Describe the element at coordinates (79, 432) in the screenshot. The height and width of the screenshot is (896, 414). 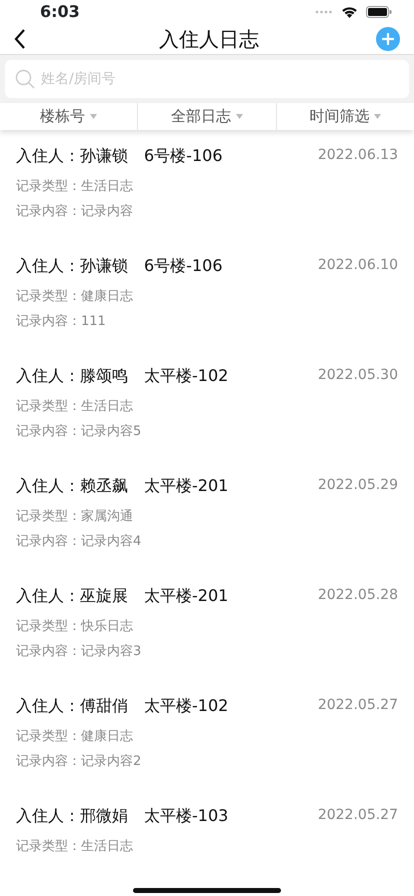
I see `record-content: 记录内容：记录内容5` at that location.